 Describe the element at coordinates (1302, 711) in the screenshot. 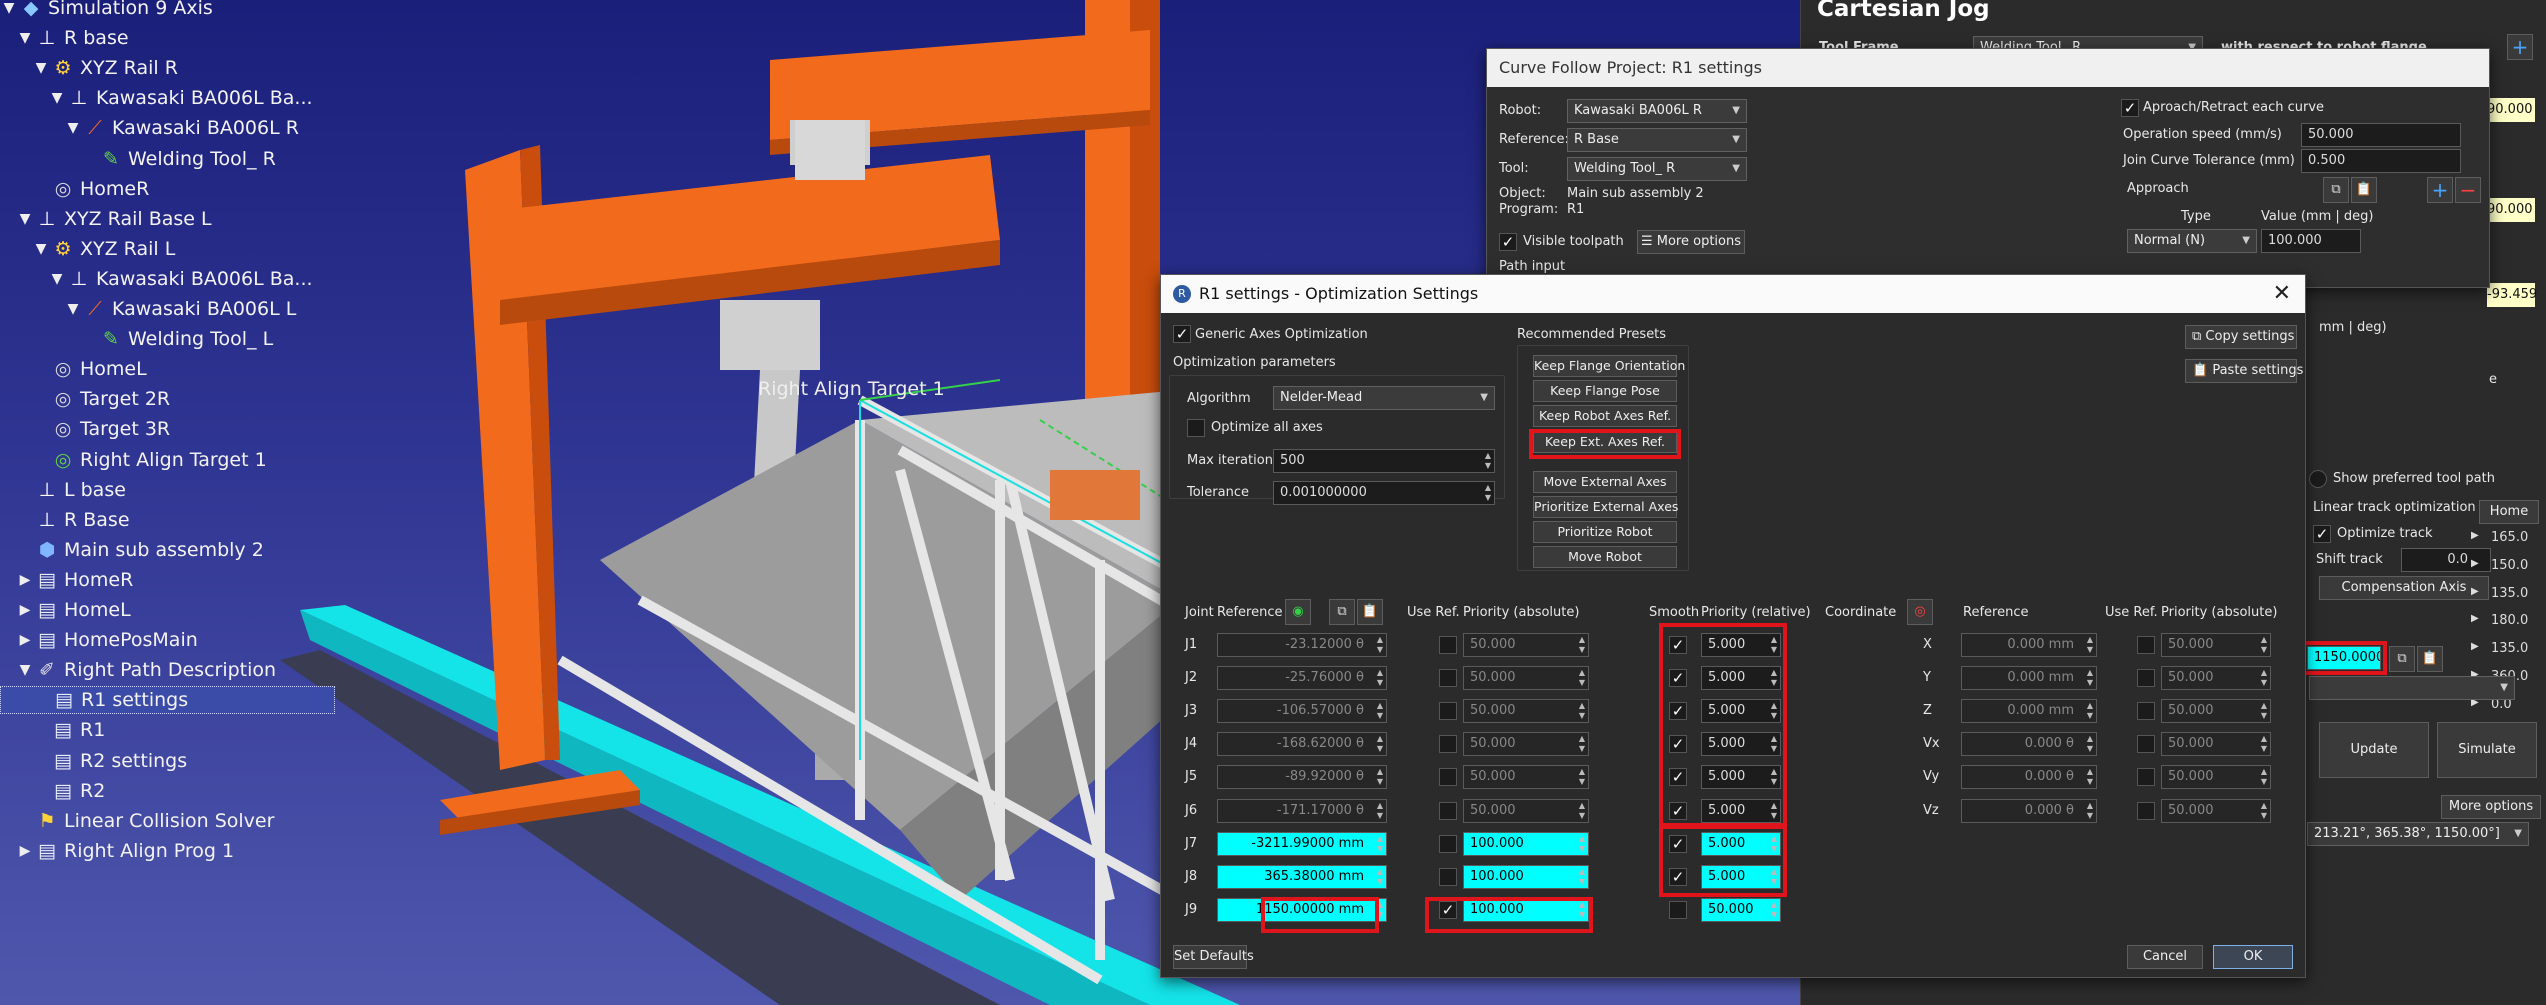

I see `joint-reference-input: -106.57000 θ ▲ ▼` at that location.